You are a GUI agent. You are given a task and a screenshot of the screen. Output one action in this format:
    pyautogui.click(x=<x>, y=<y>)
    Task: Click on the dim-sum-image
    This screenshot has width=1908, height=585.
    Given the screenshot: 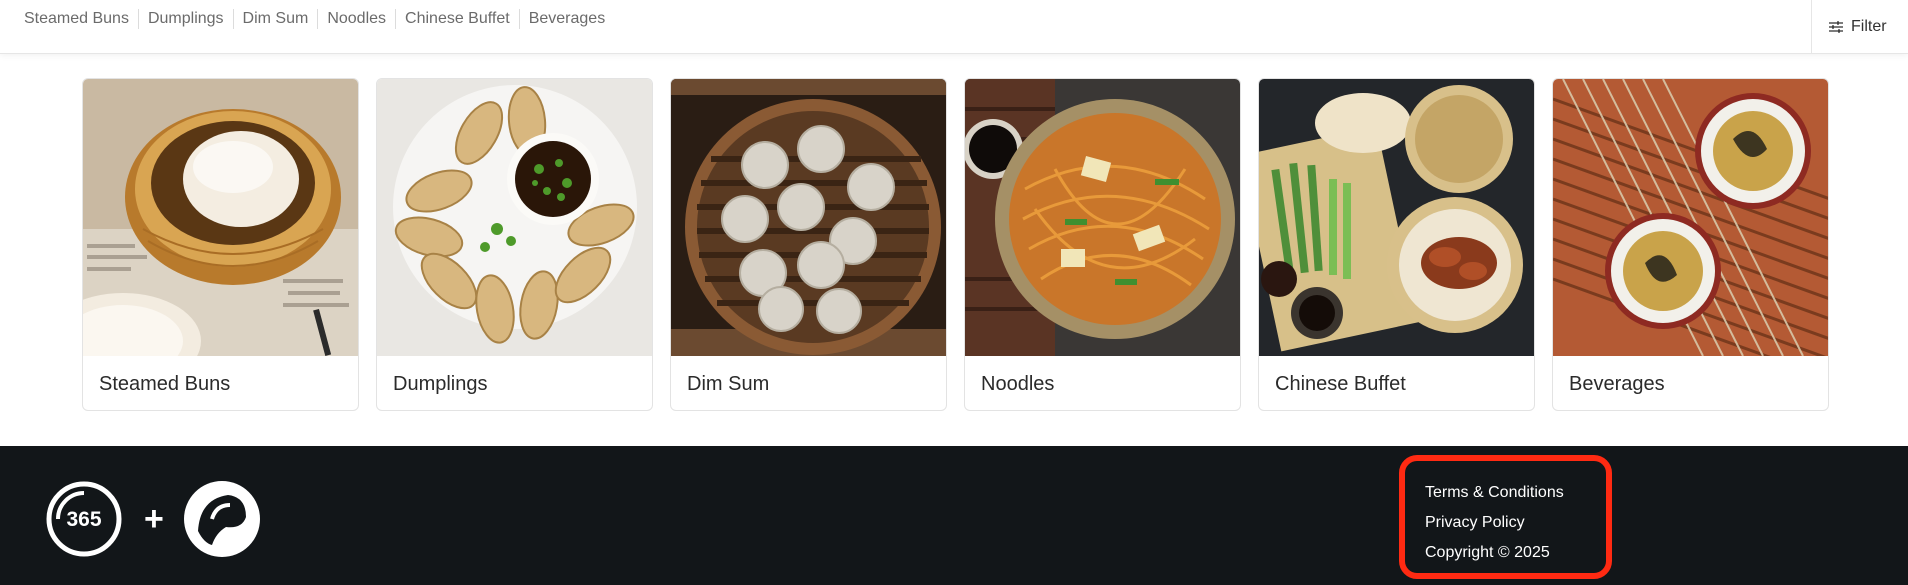 What is the action you would take?
    pyautogui.click(x=808, y=217)
    